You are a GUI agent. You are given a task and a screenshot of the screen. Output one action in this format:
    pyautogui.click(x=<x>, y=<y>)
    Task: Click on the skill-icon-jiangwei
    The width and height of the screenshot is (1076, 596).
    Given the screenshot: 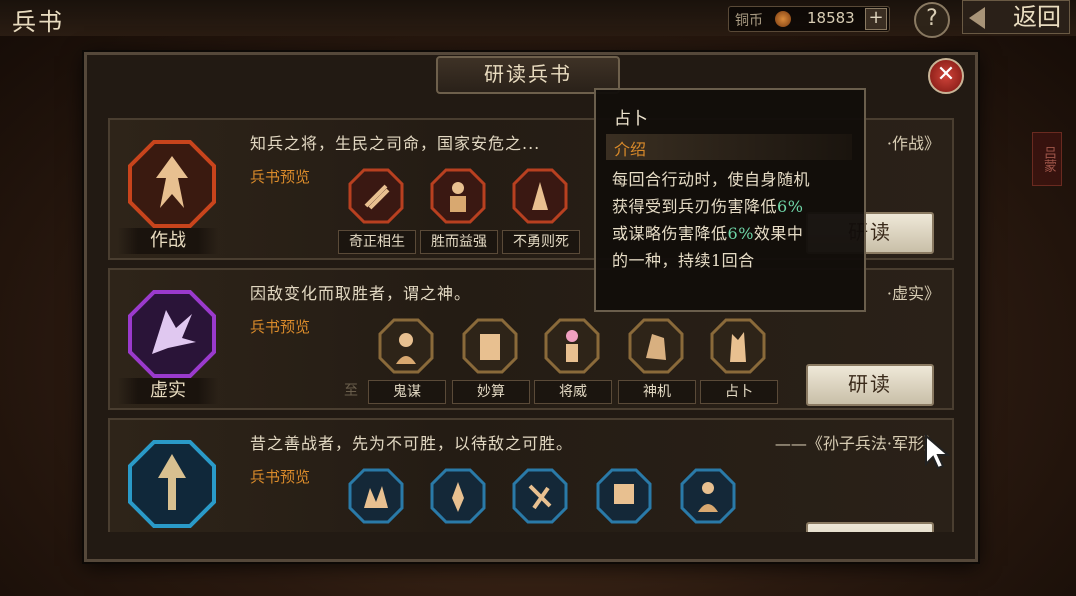 What is the action you would take?
    pyautogui.click(x=572, y=346)
    